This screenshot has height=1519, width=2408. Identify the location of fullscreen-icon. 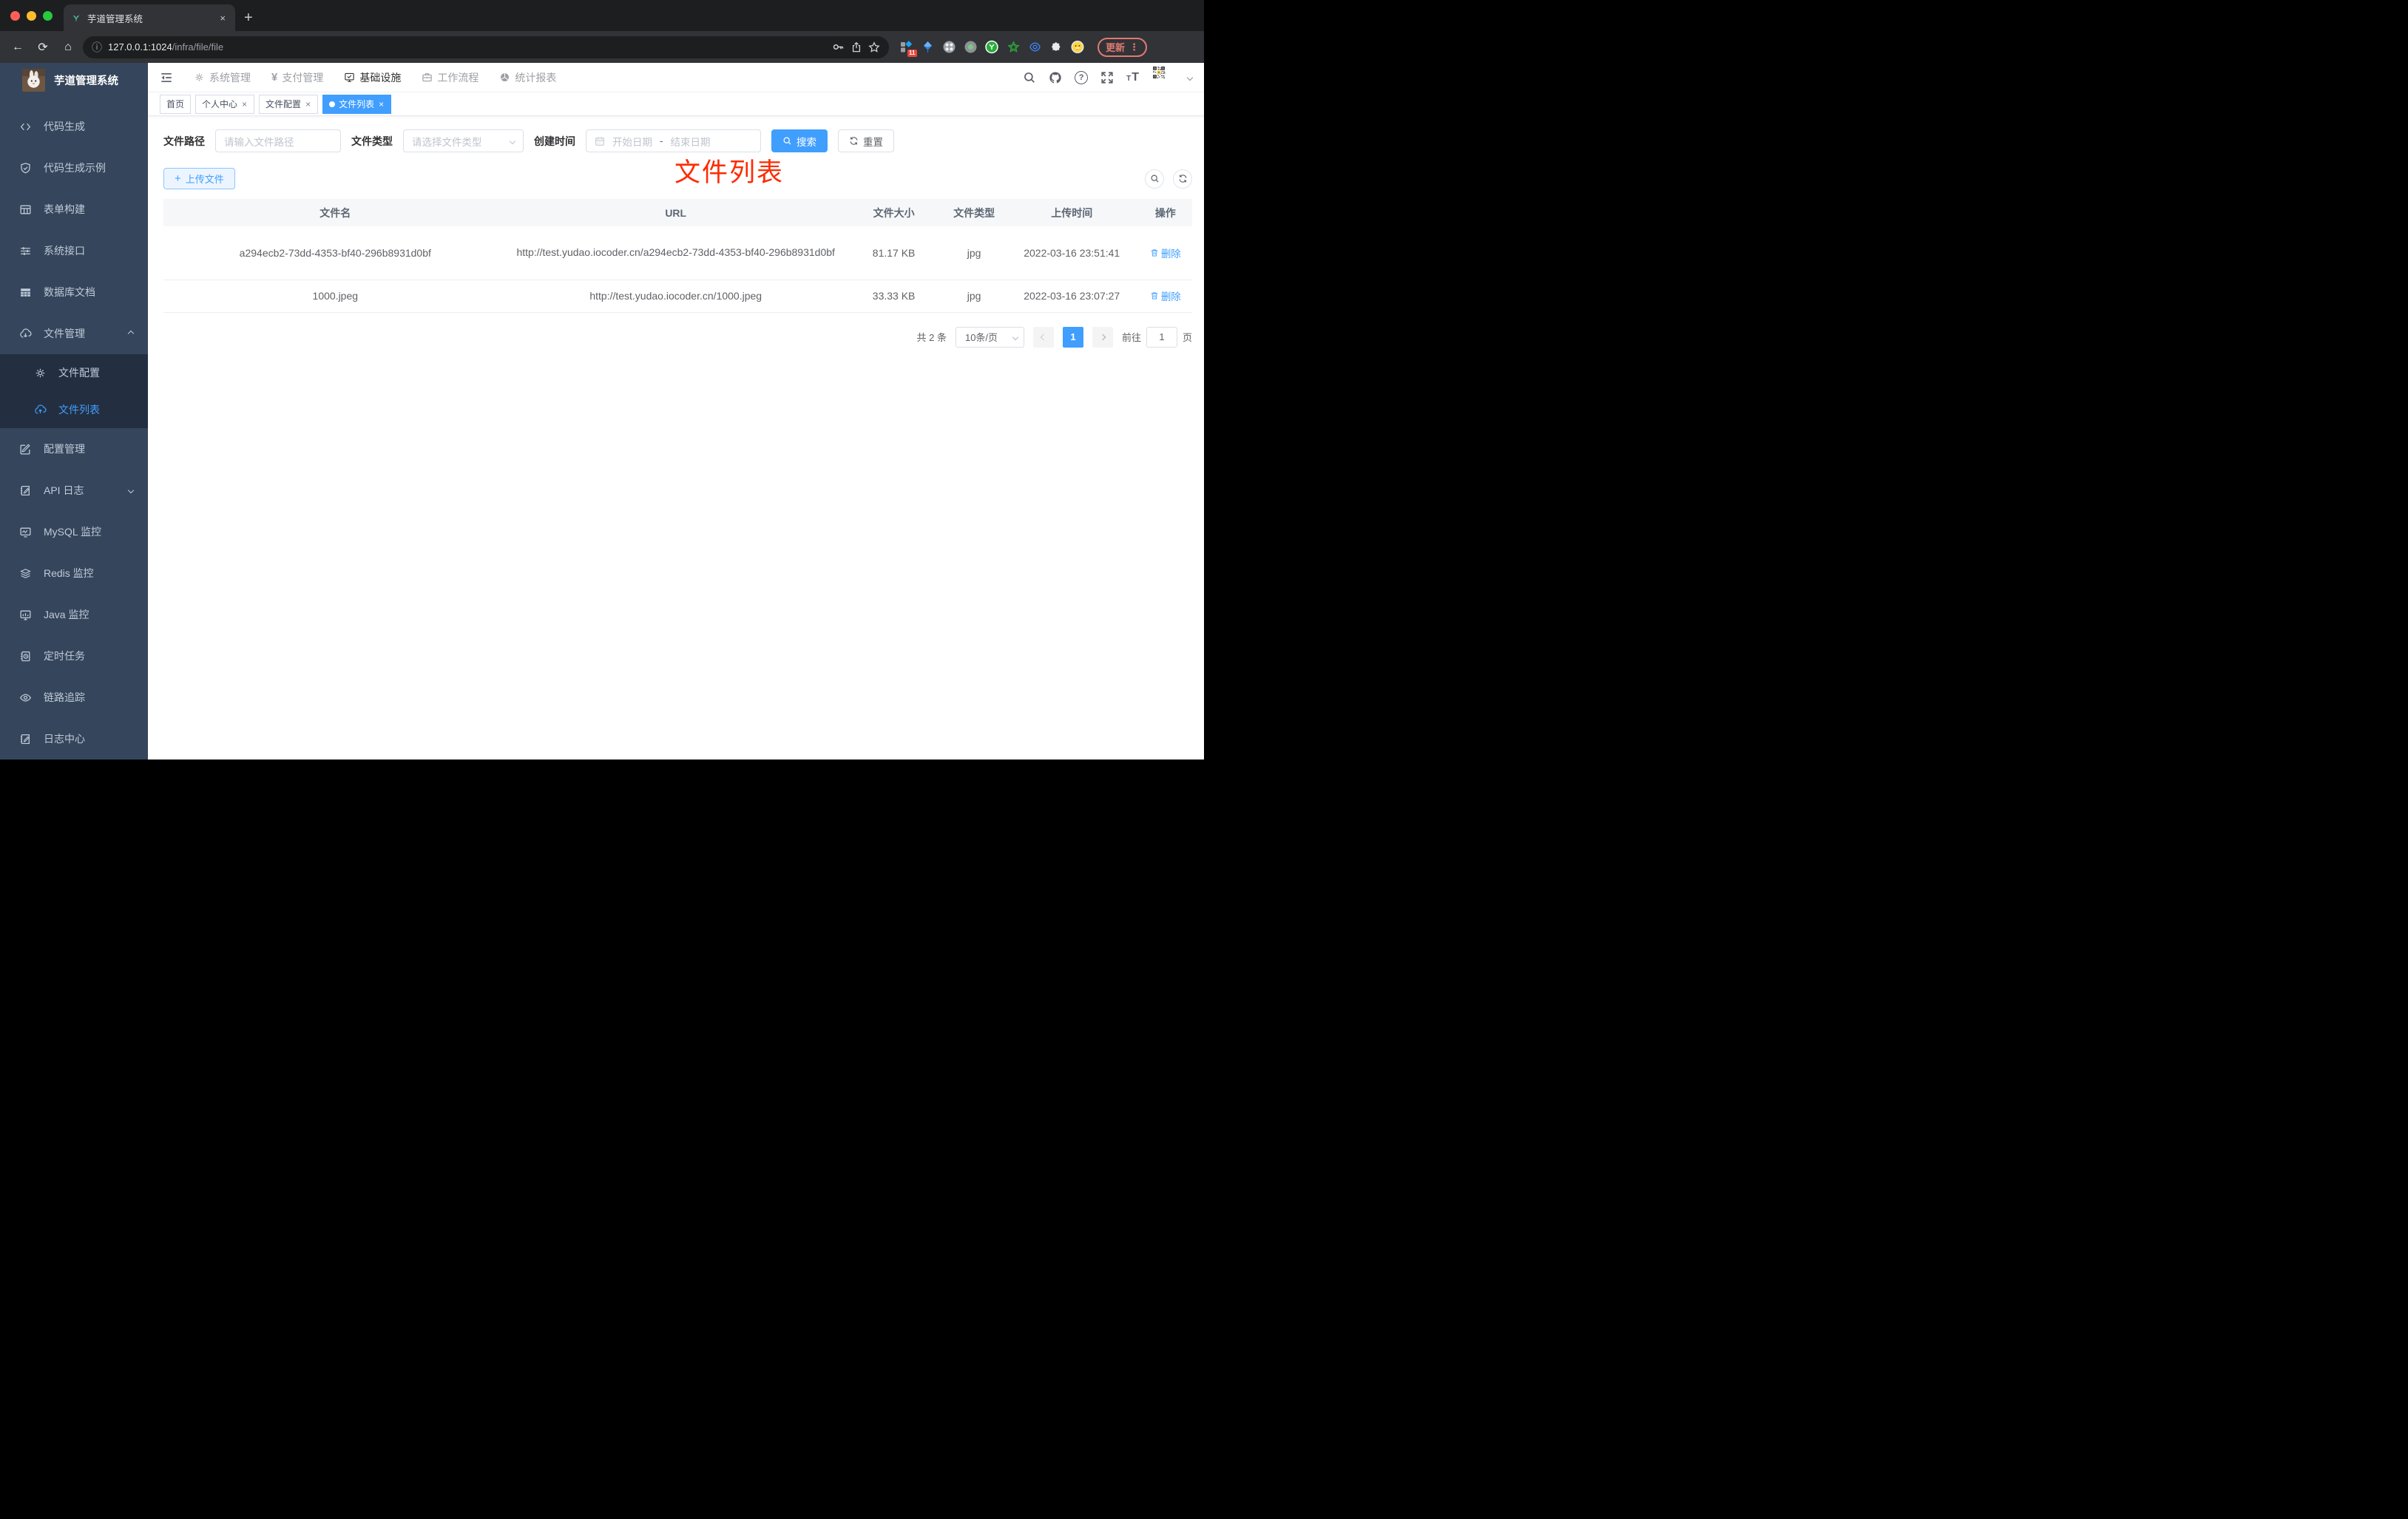
(1107, 77).